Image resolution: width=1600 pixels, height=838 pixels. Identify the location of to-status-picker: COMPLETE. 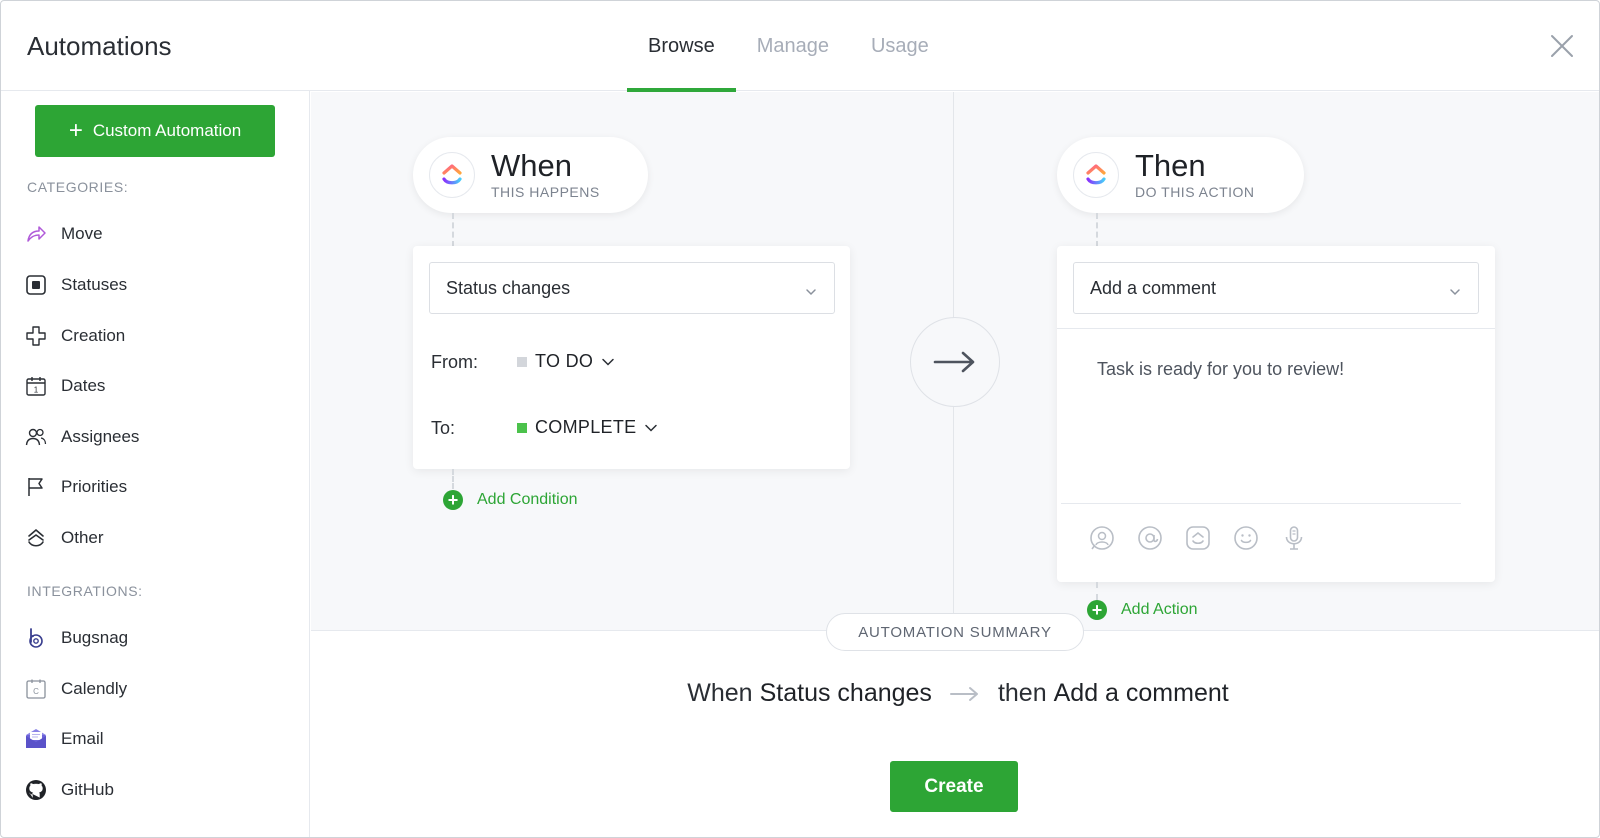
(587, 427).